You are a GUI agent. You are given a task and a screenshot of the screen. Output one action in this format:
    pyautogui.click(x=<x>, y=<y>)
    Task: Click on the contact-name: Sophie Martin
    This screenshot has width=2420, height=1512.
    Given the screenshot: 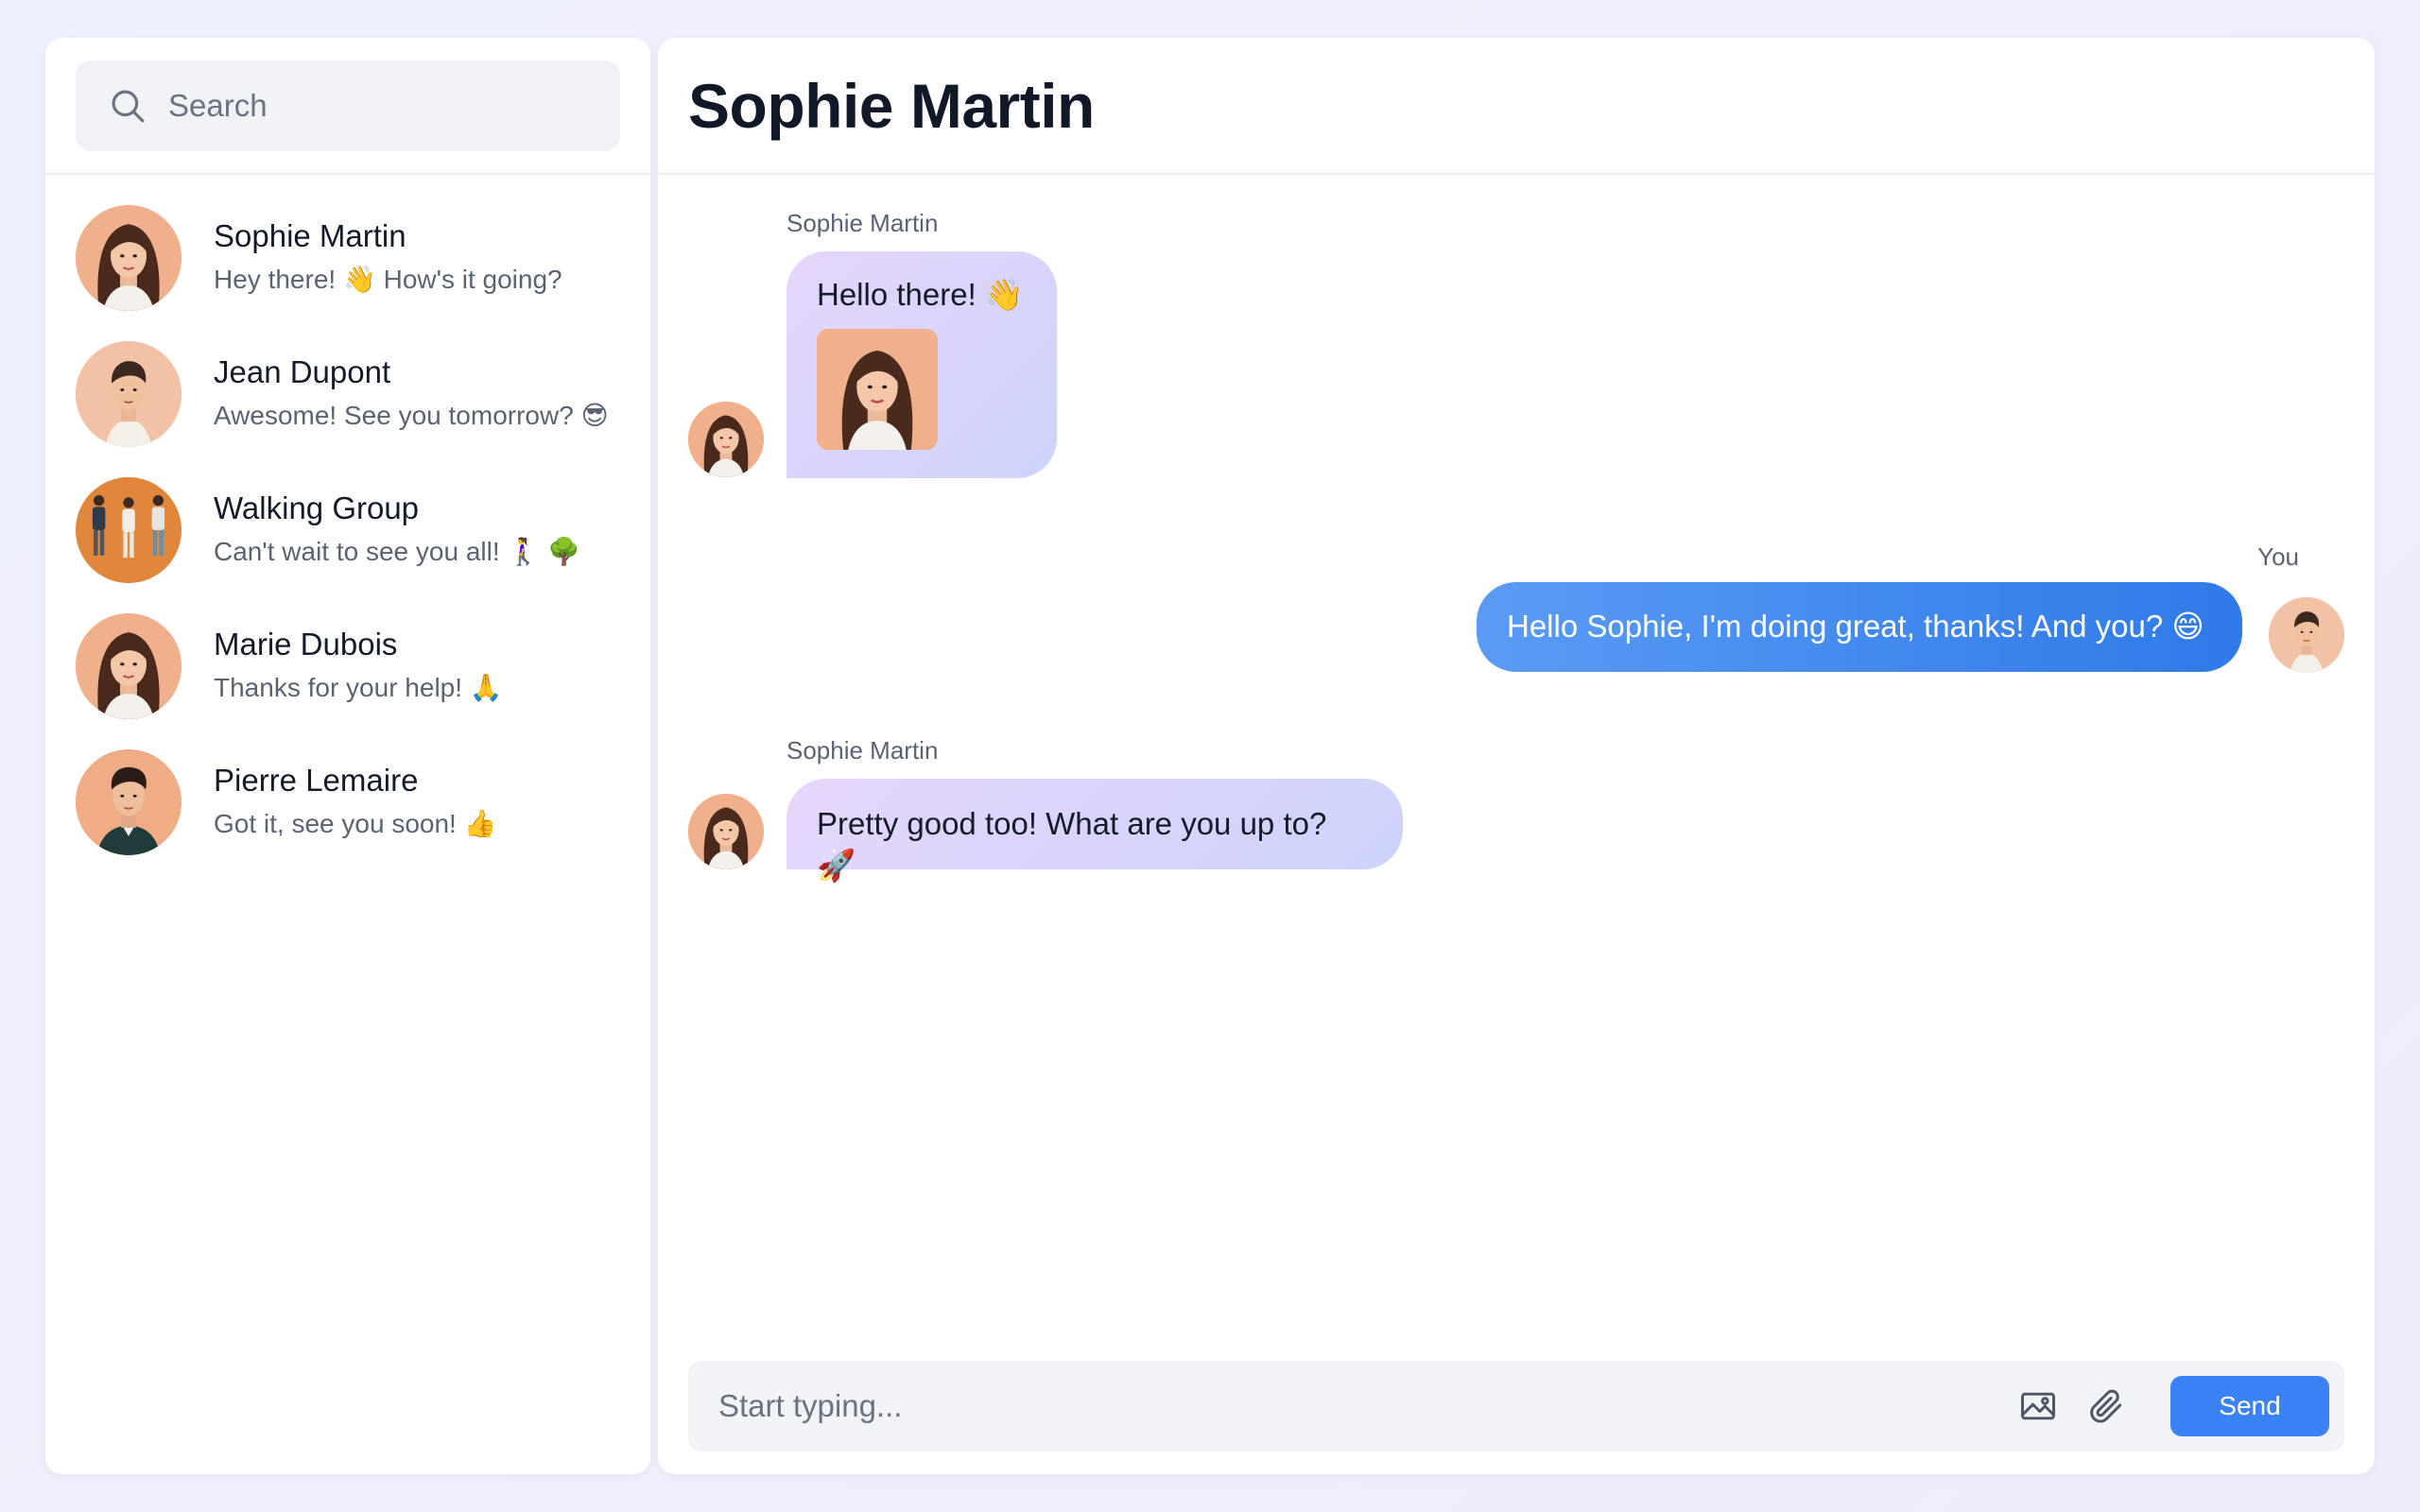 What is the action you would take?
    pyautogui.click(x=310, y=235)
    